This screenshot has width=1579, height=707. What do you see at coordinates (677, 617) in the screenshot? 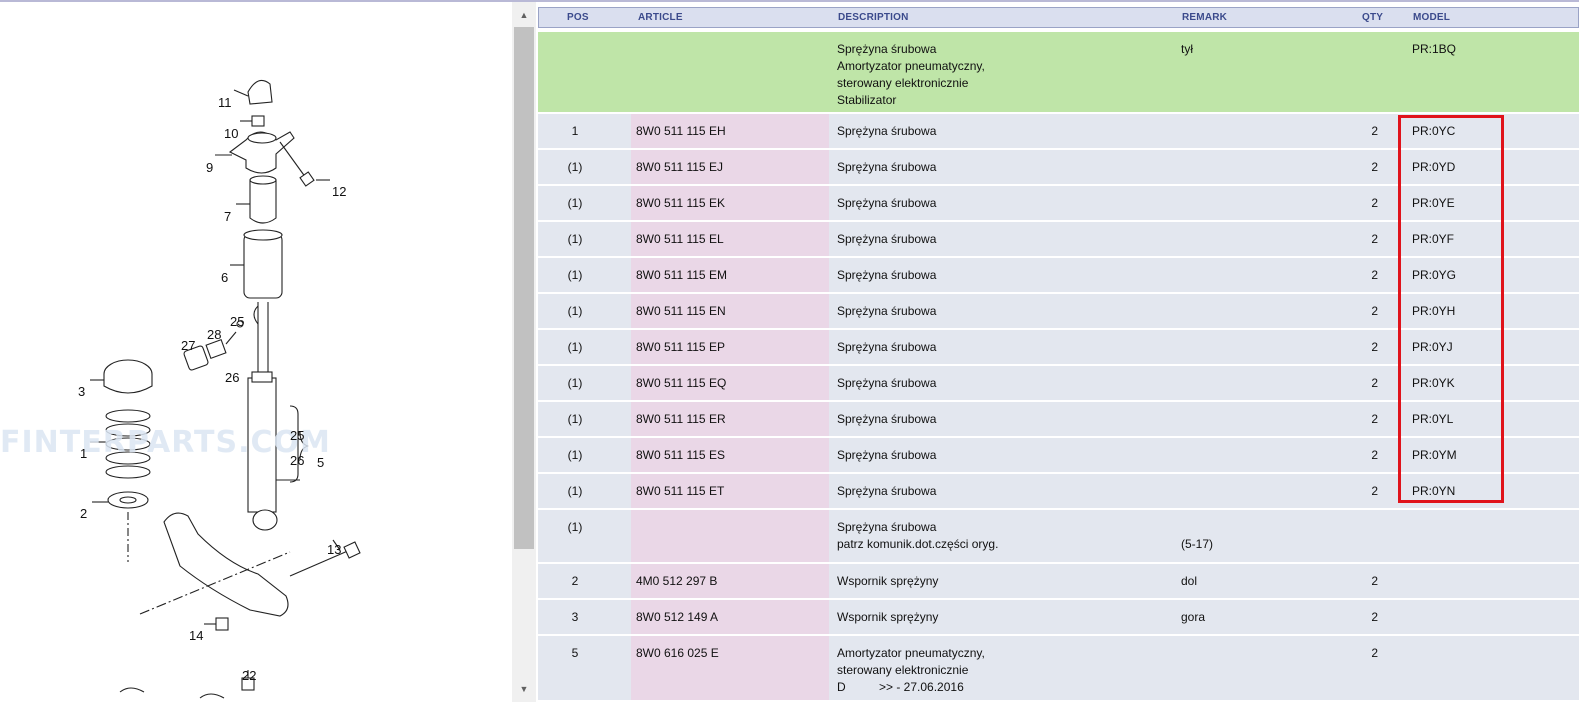
I see `article-link: 8W0 512 149 A` at bounding box center [677, 617].